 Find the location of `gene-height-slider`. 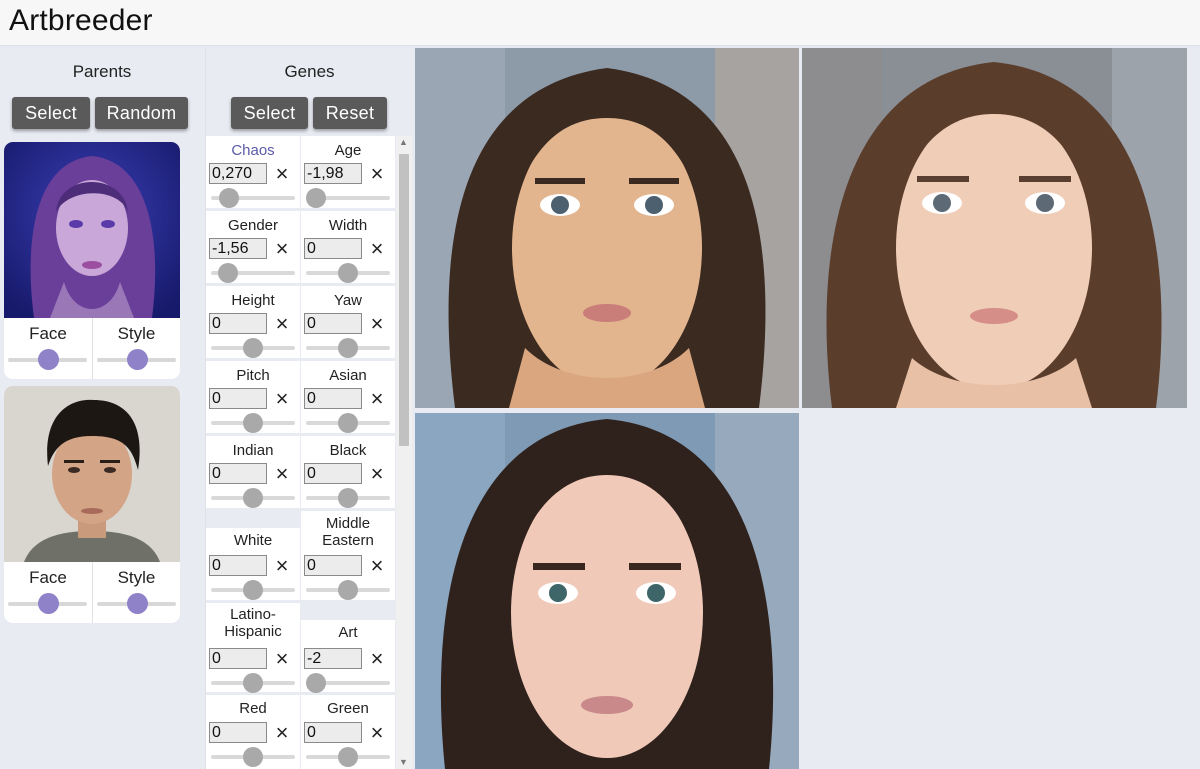

gene-height-slider is located at coordinates (253, 348).